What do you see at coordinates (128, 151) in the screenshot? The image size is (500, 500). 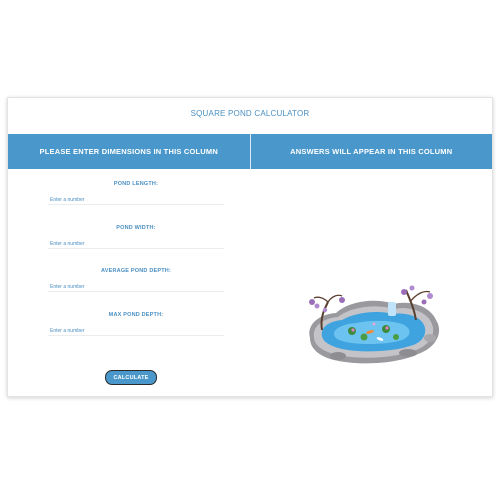 I see `input-column-header: PLEASE ENTER DIMENSIONS IN THIS COLUMN` at bounding box center [128, 151].